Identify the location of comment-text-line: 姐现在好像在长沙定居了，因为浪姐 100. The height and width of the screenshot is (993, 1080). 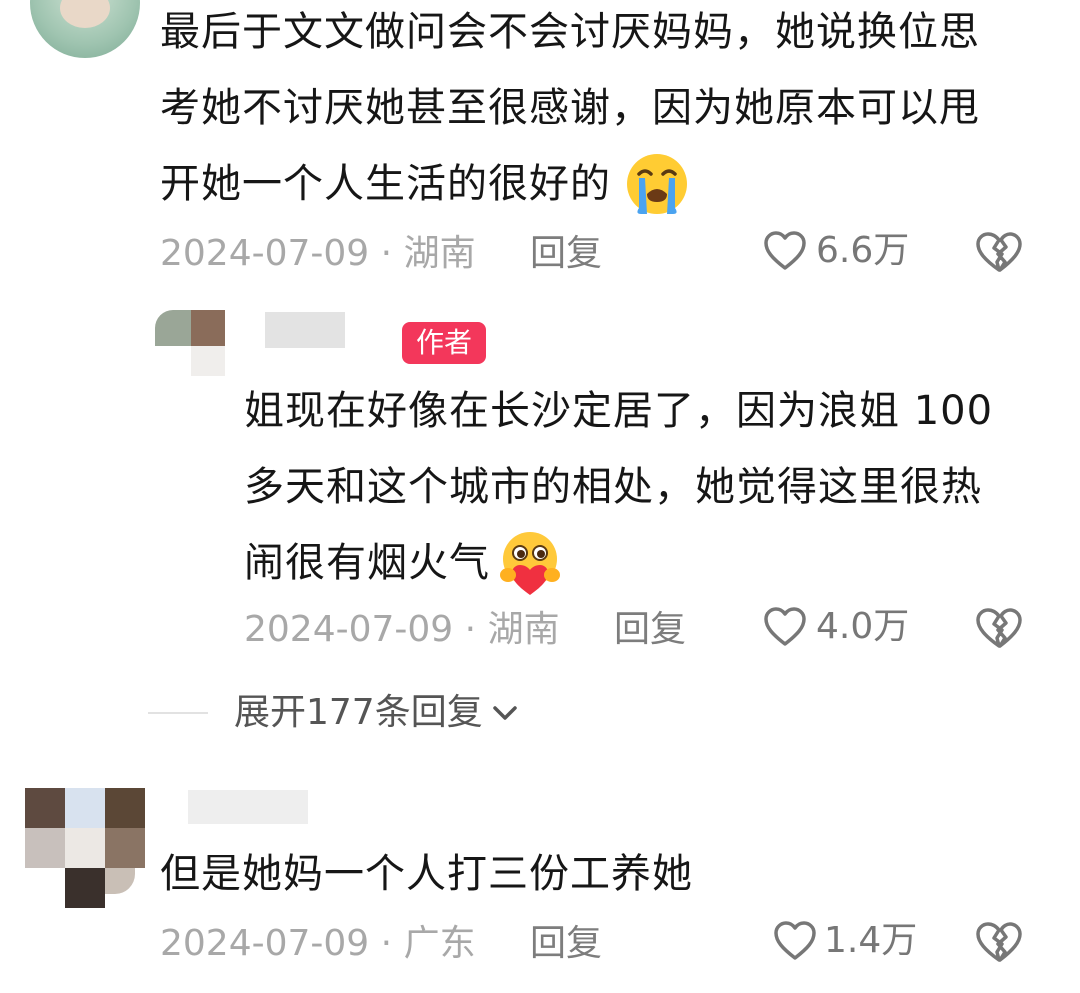
(619, 411).